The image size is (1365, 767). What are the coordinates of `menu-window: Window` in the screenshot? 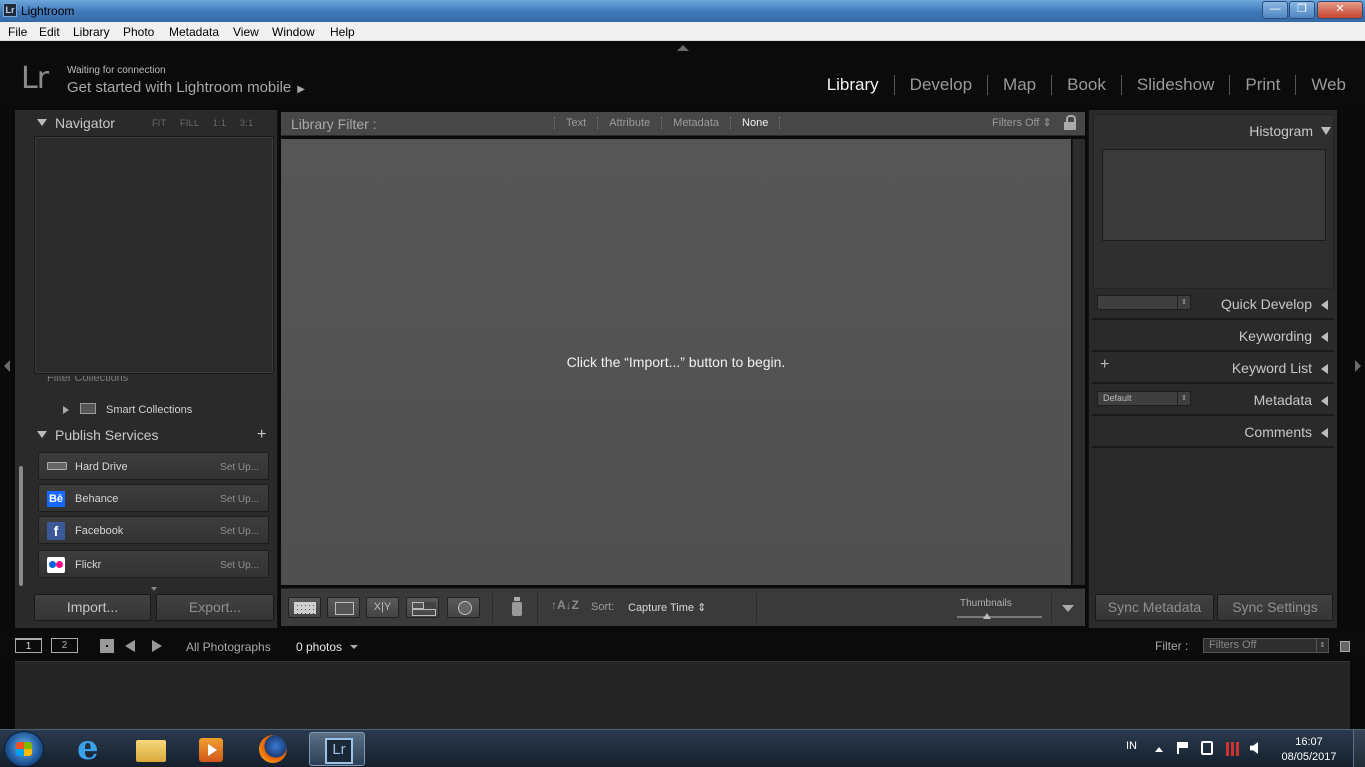 It's located at (293, 32).